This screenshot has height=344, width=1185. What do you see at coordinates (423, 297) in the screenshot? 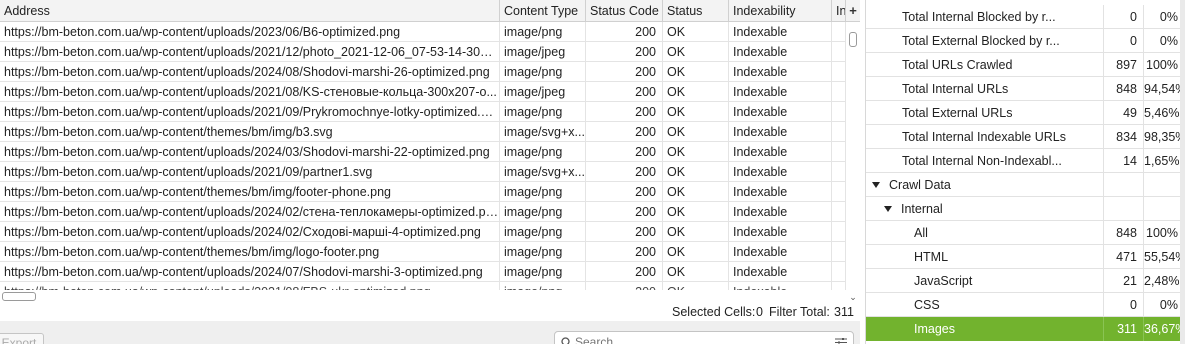
I see `horizontal-scrollbar` at bounding box center [423, 297].